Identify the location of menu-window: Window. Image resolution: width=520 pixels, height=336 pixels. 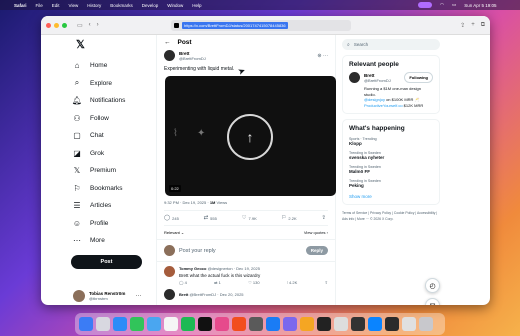
(175, 5).